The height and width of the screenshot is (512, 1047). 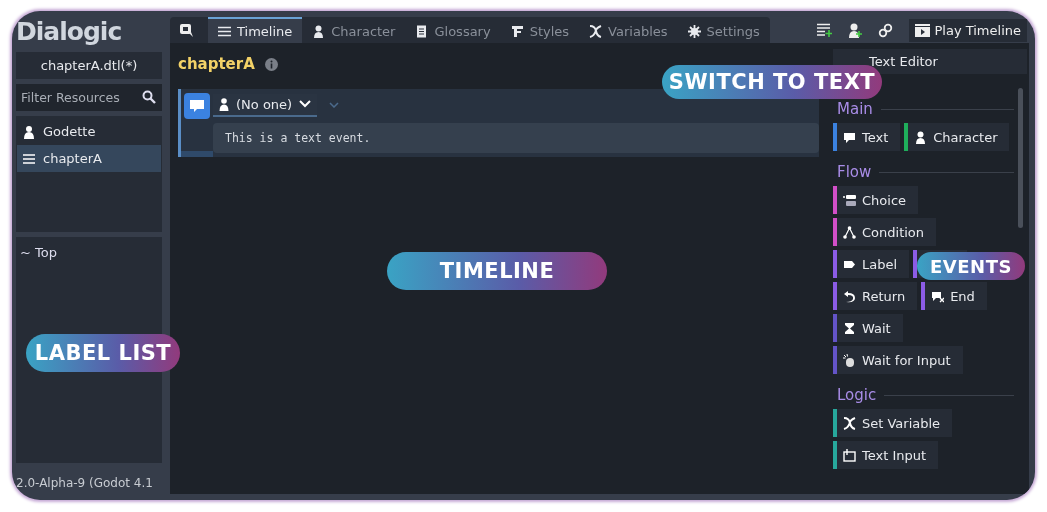 I want to click on section-heading: Logic, so click(x=857, y=395).